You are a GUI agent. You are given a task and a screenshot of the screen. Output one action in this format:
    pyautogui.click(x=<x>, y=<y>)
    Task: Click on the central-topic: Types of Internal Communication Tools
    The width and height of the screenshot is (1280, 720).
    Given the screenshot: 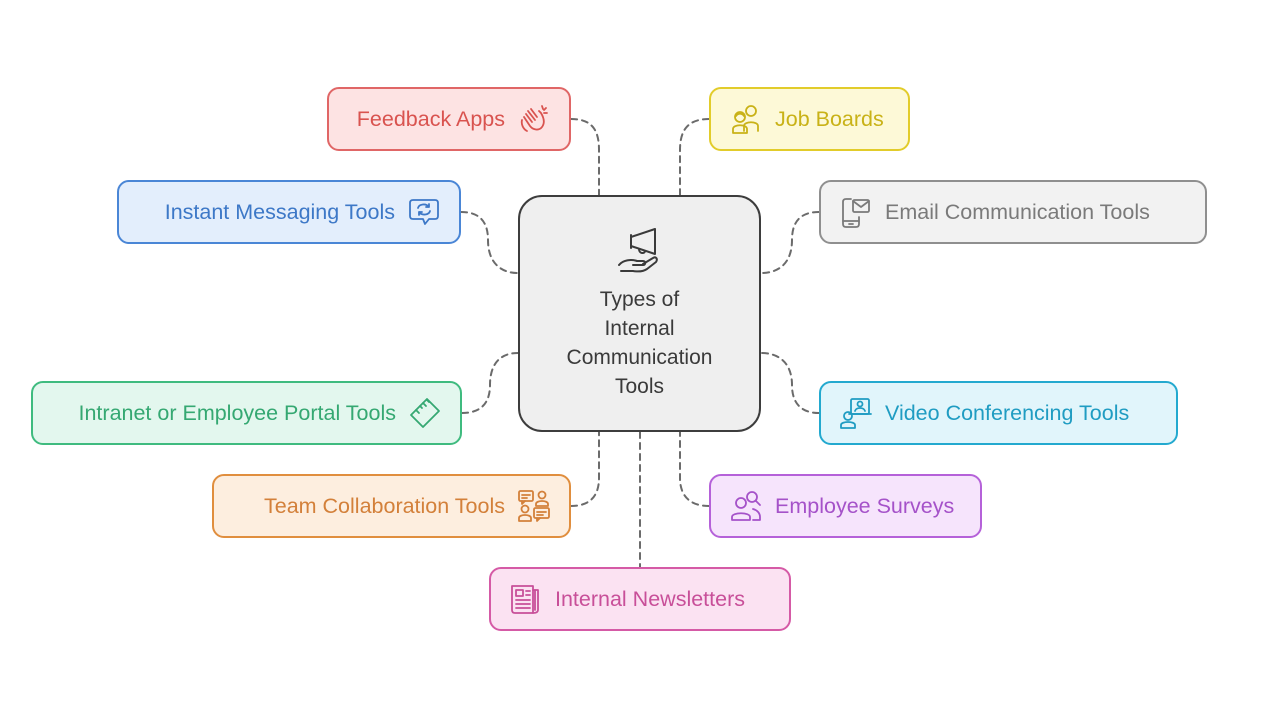 What is the action you would take?
    pyautogui.click(x=639, y=313)
    